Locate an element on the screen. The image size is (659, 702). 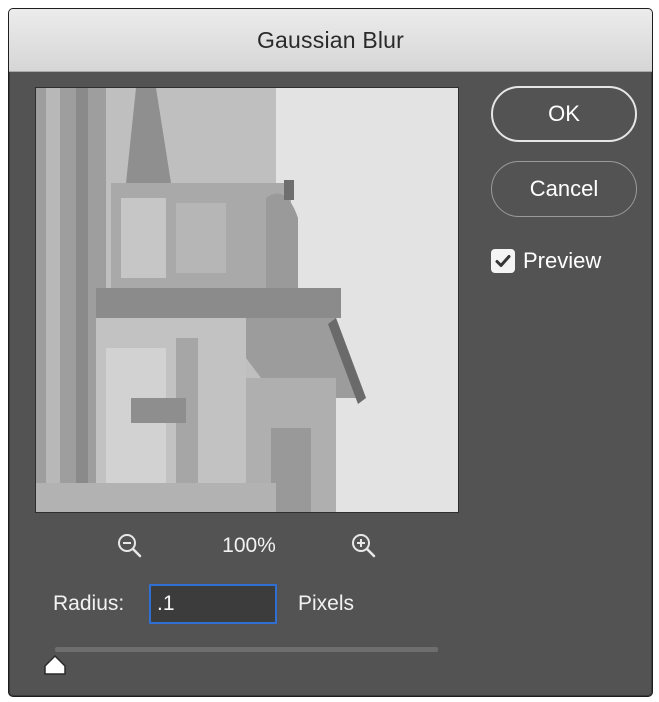
radius-slider-thumb is located at coordinates (55, 665).